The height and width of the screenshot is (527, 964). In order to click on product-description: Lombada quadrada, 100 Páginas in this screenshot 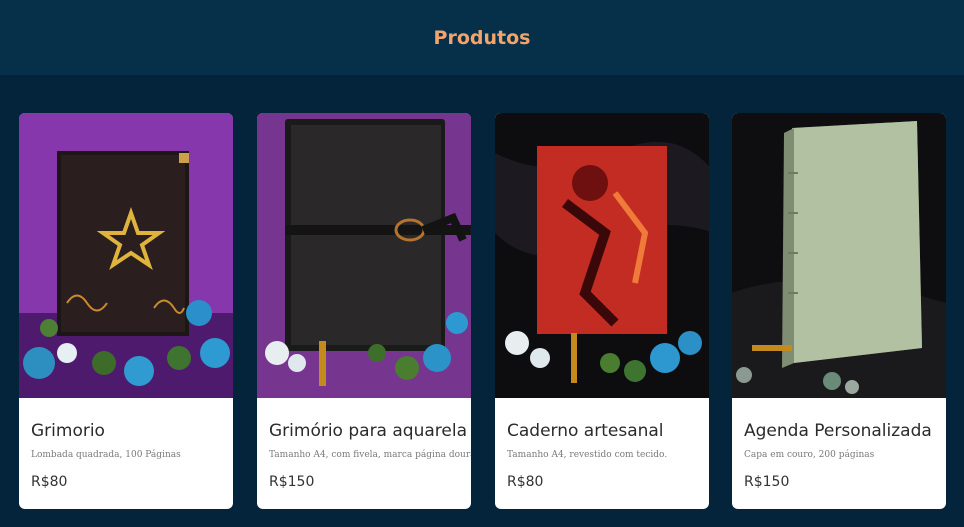, I will do `click(106, 455)`.